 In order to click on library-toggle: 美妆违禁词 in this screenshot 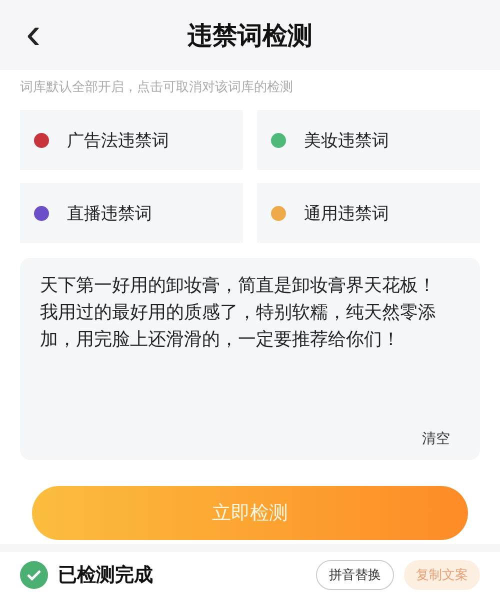, I will do `click(368, 140)`.